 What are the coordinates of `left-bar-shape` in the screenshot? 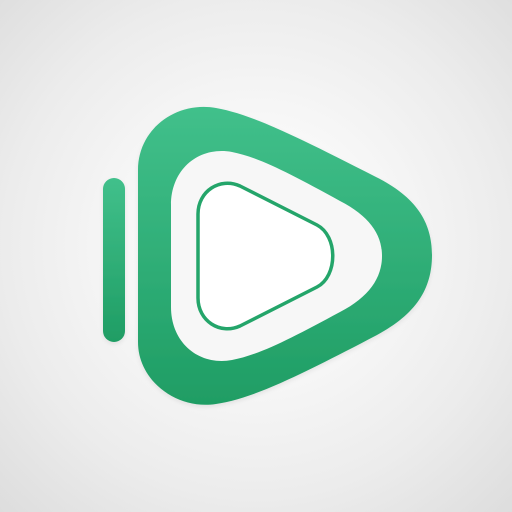 It's located at (114, 260).